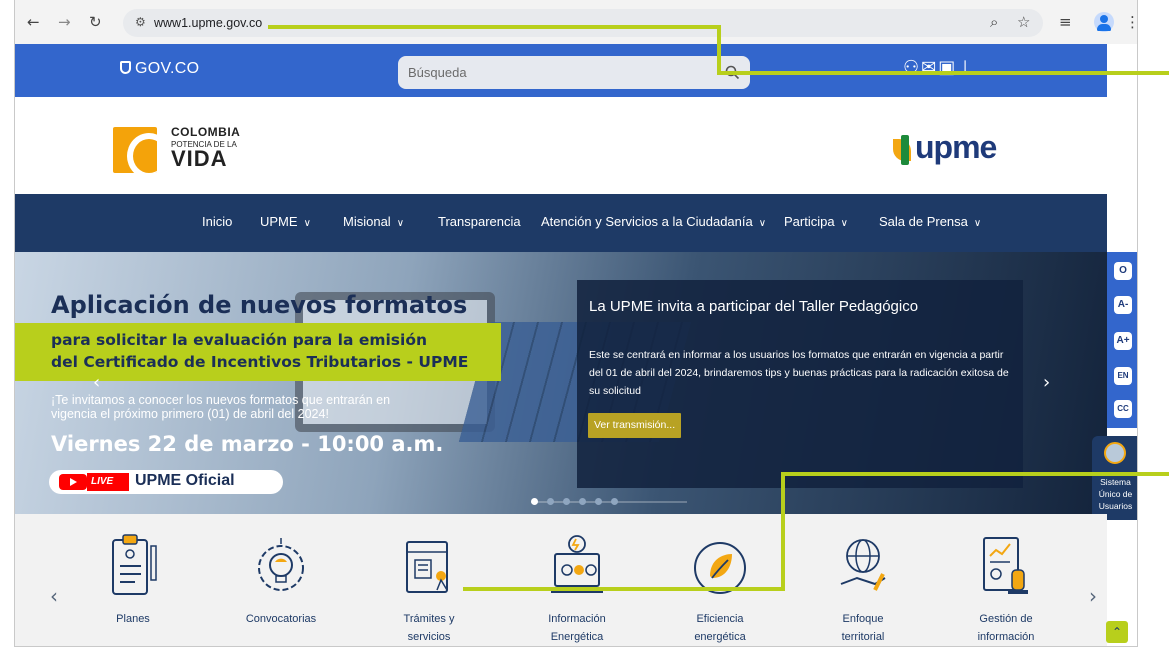 The image size is (1169, 647). I want to click on font-increase-button: A+, so click(1123, 341).